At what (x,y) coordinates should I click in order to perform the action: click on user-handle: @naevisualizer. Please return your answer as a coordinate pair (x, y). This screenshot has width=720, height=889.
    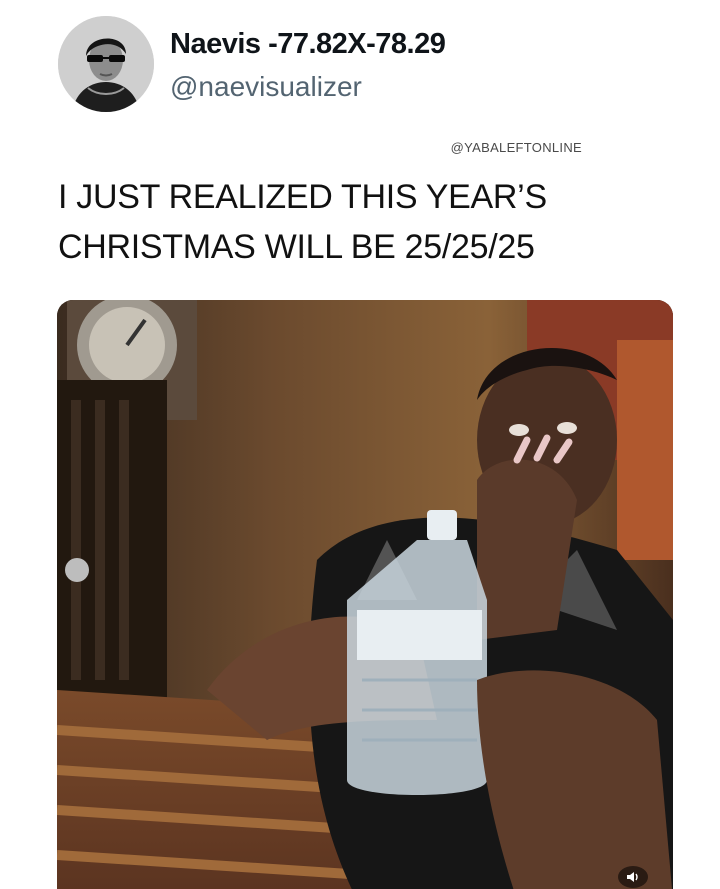
    Looking at the image, I should click on (266, 87).